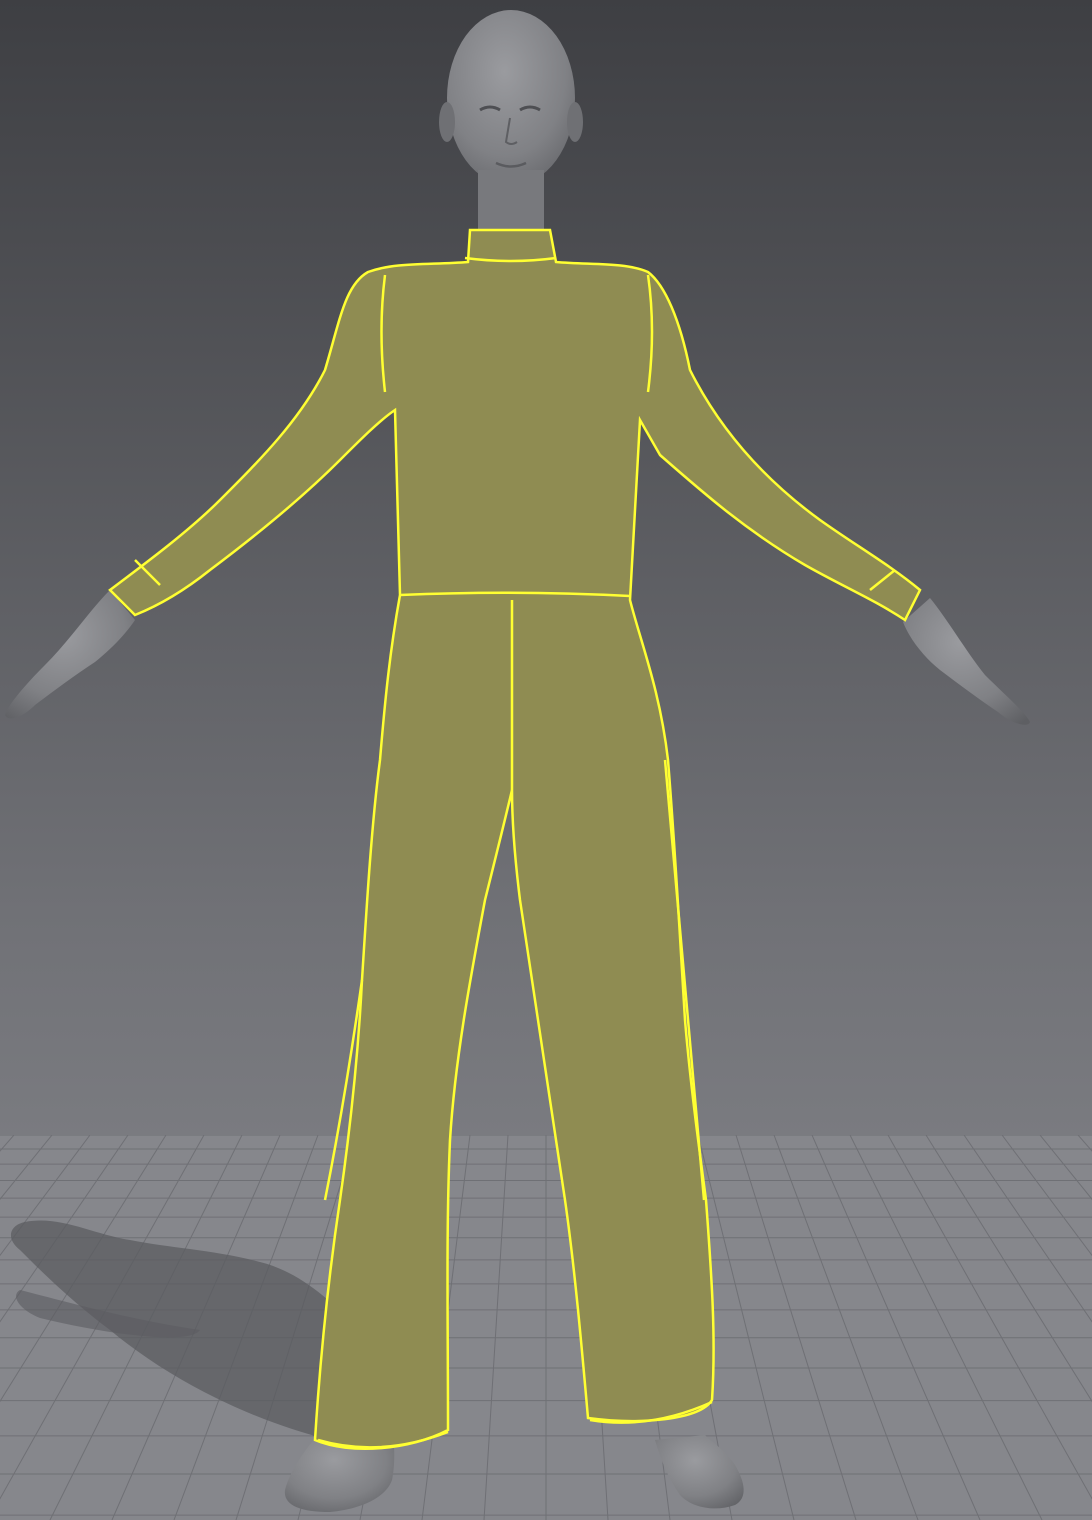 Image resolution: width=1092 pixels, height=1520 pixels. I want to click on avatar-ear-left, so click(447, 122).